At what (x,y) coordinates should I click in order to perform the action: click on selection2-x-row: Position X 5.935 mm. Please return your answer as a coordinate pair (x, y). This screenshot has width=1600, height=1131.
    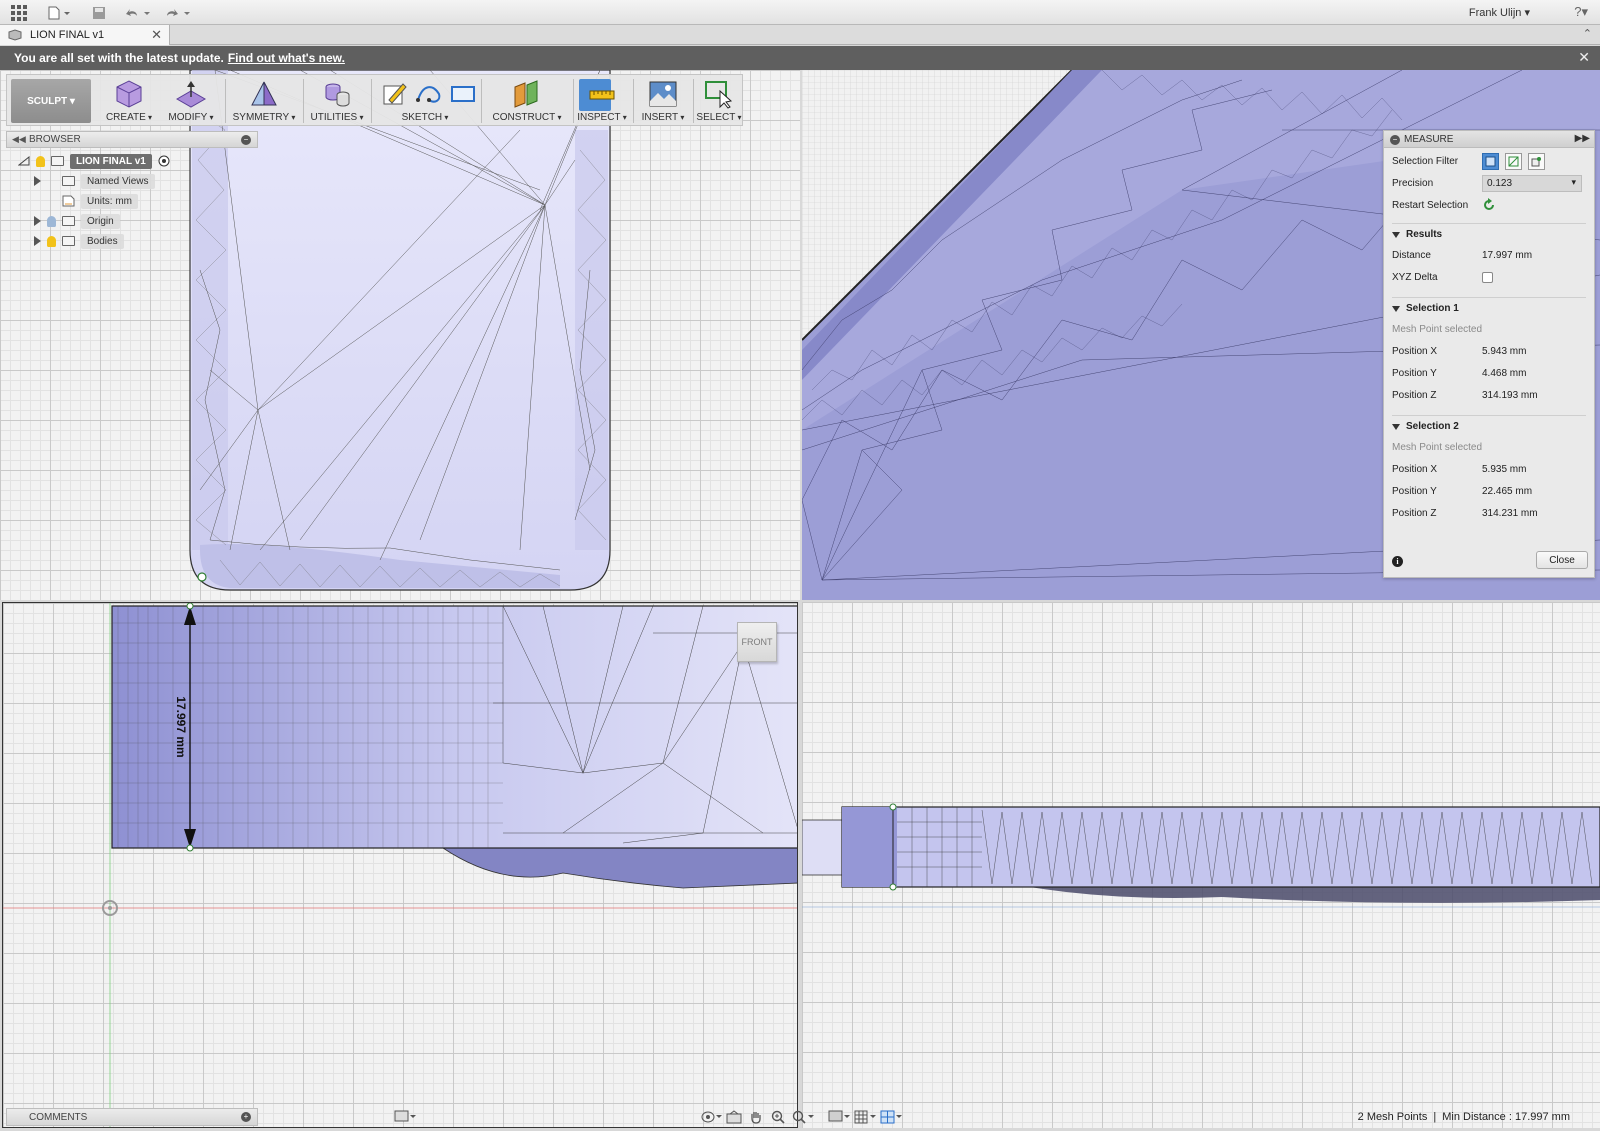
    Looking at the image, I should click on (1489, 469).